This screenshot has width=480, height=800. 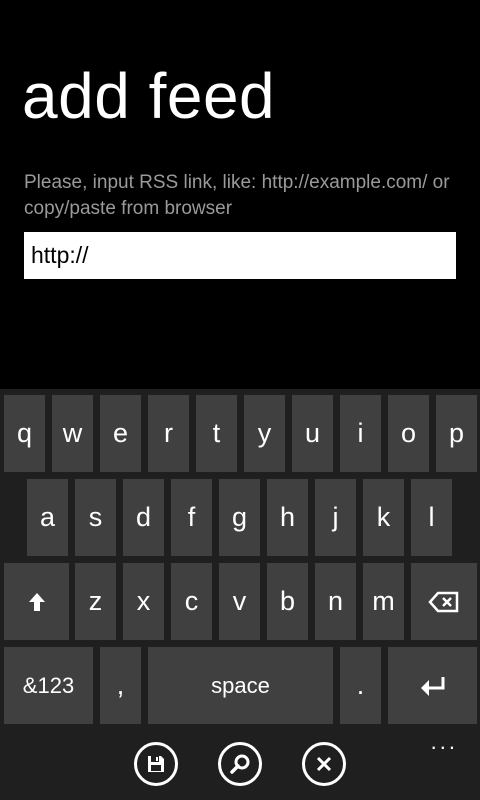 I want to click on period-key: ., so click(x=360, y=685).